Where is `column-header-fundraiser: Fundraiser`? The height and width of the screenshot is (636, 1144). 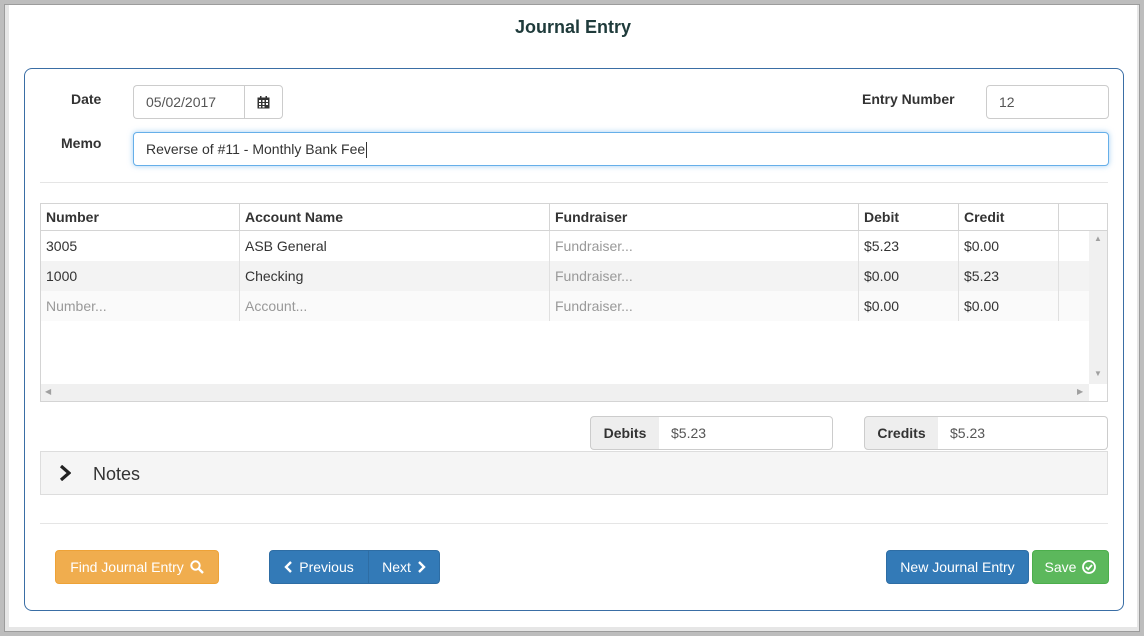
column-header-fundraiser: Fundraiser is located at coordinates (704, 217).